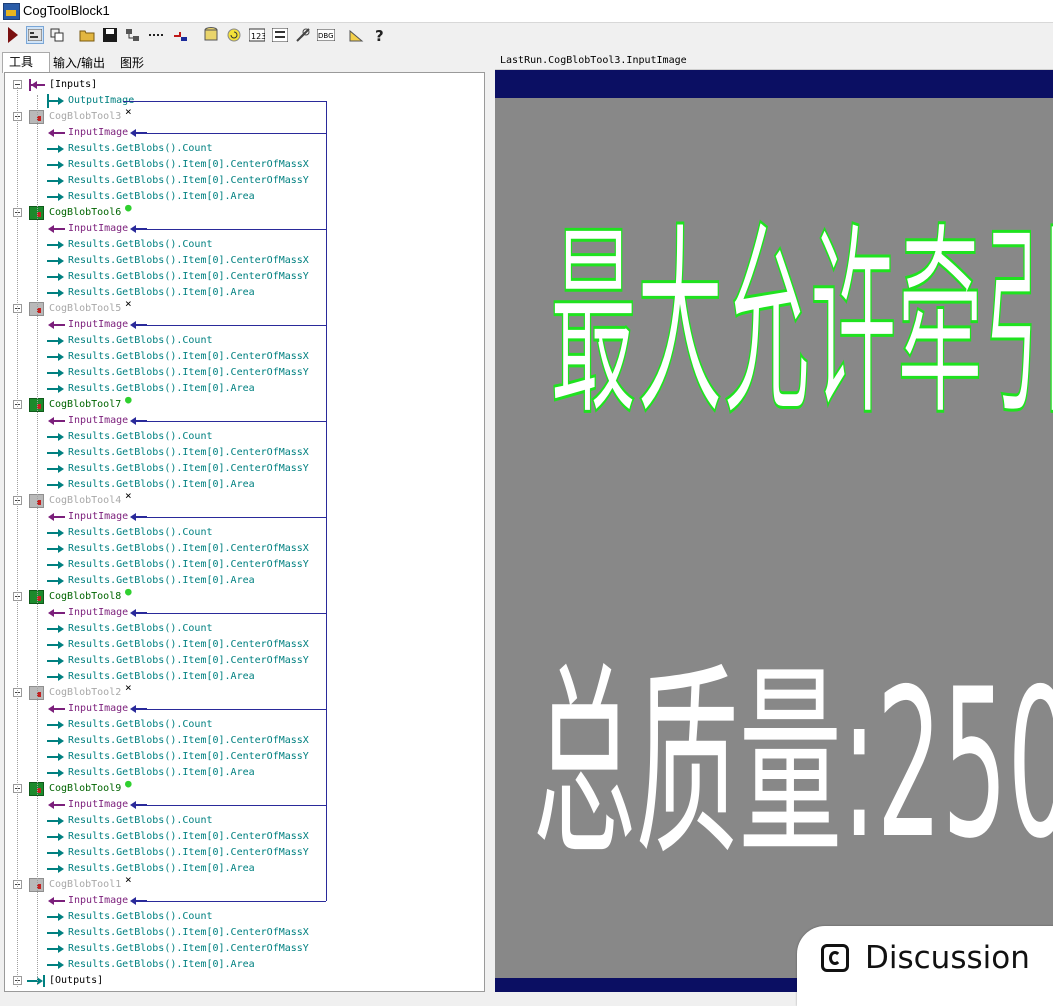 This screenshot has height=1006, width=1053. I want to click on tool-name: CogBlobTool9, so click(85, 788).